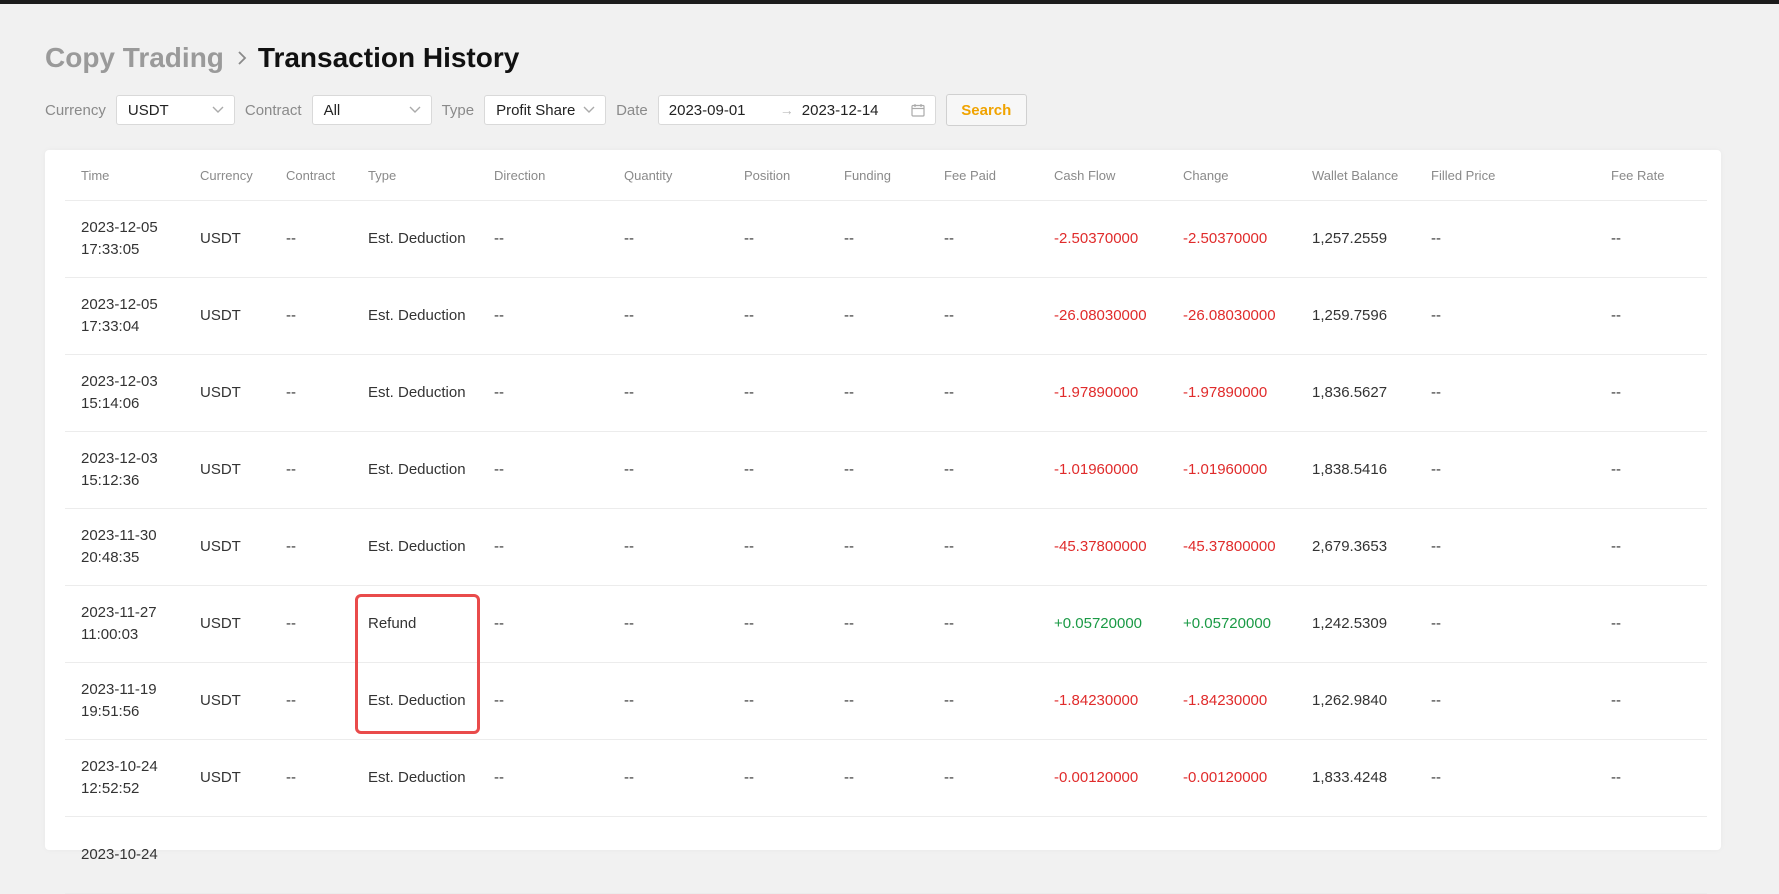  Describe the element at coordinates (311, 175) in the screenshot. I see `column-header: Contract` at that location.